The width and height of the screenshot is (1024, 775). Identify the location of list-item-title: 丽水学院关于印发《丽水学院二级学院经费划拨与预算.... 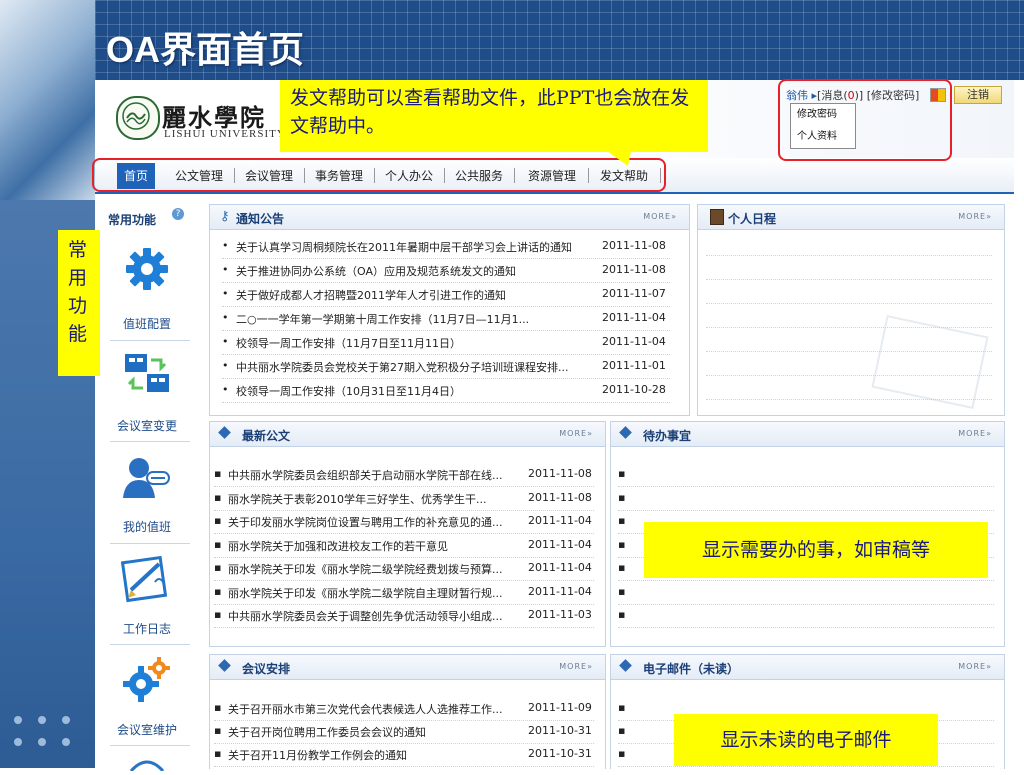
(365, 569).